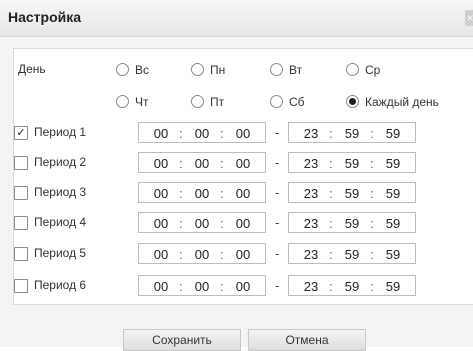  I want to click on day-radio-label: Чт, so click(142, 102).